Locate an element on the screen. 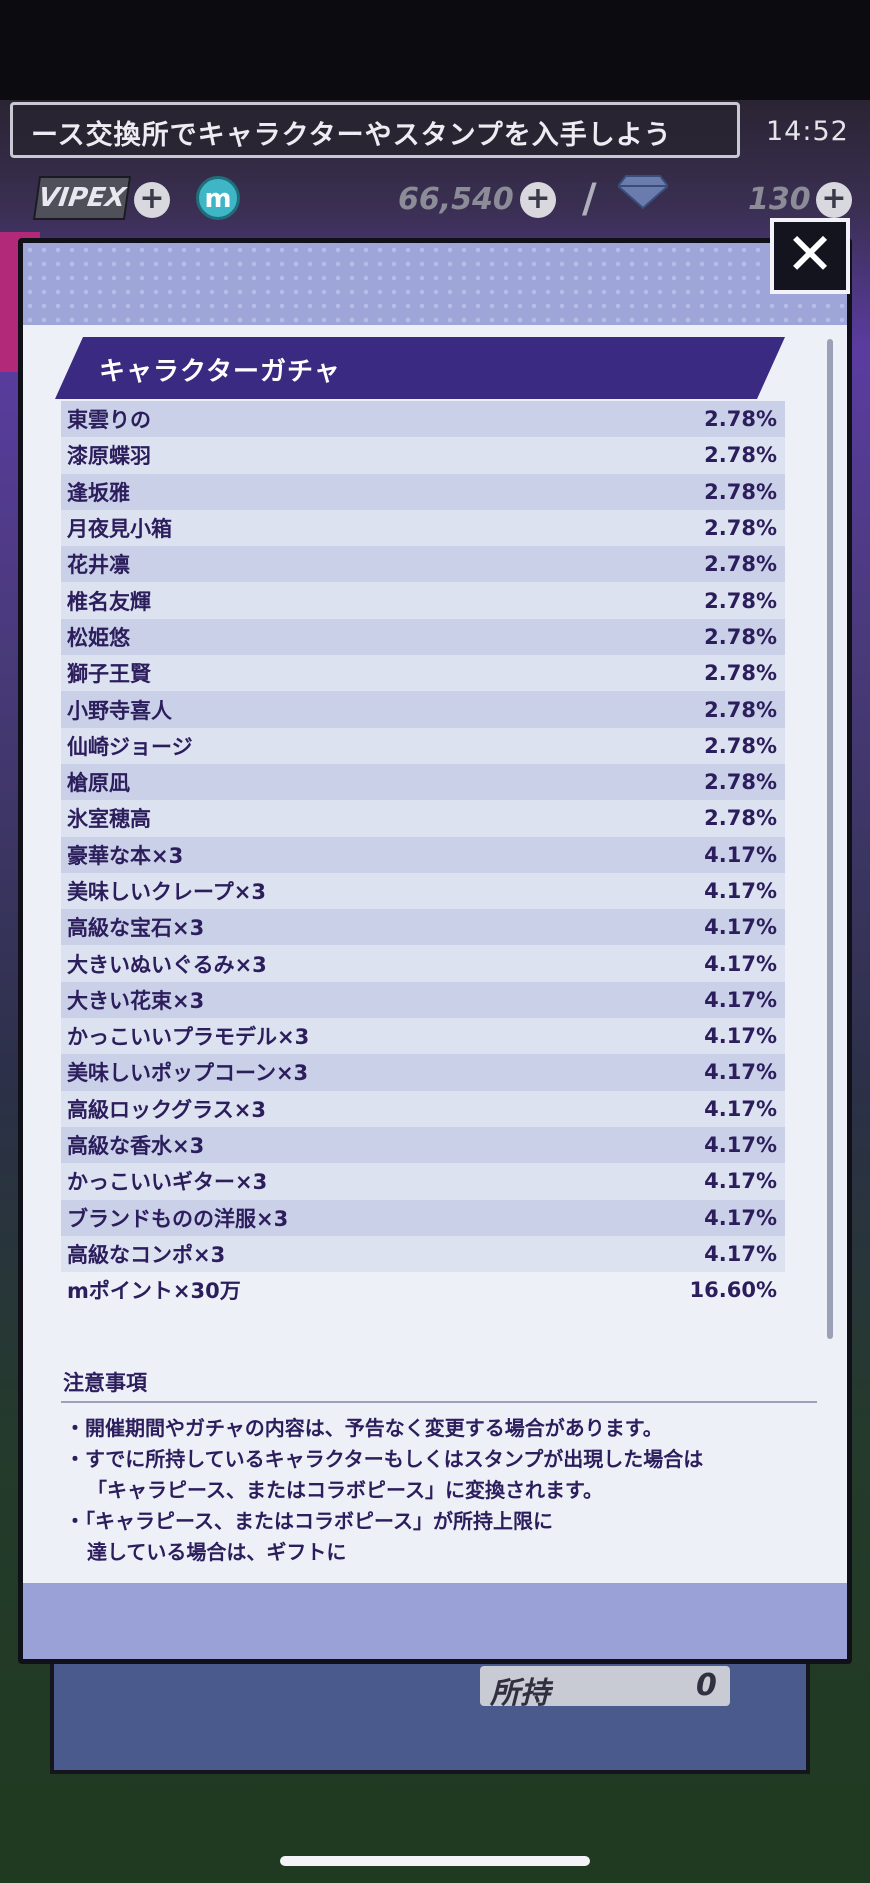  rate-row: 高級な宝石×3 4.17% is located at coordinates (423, 927).